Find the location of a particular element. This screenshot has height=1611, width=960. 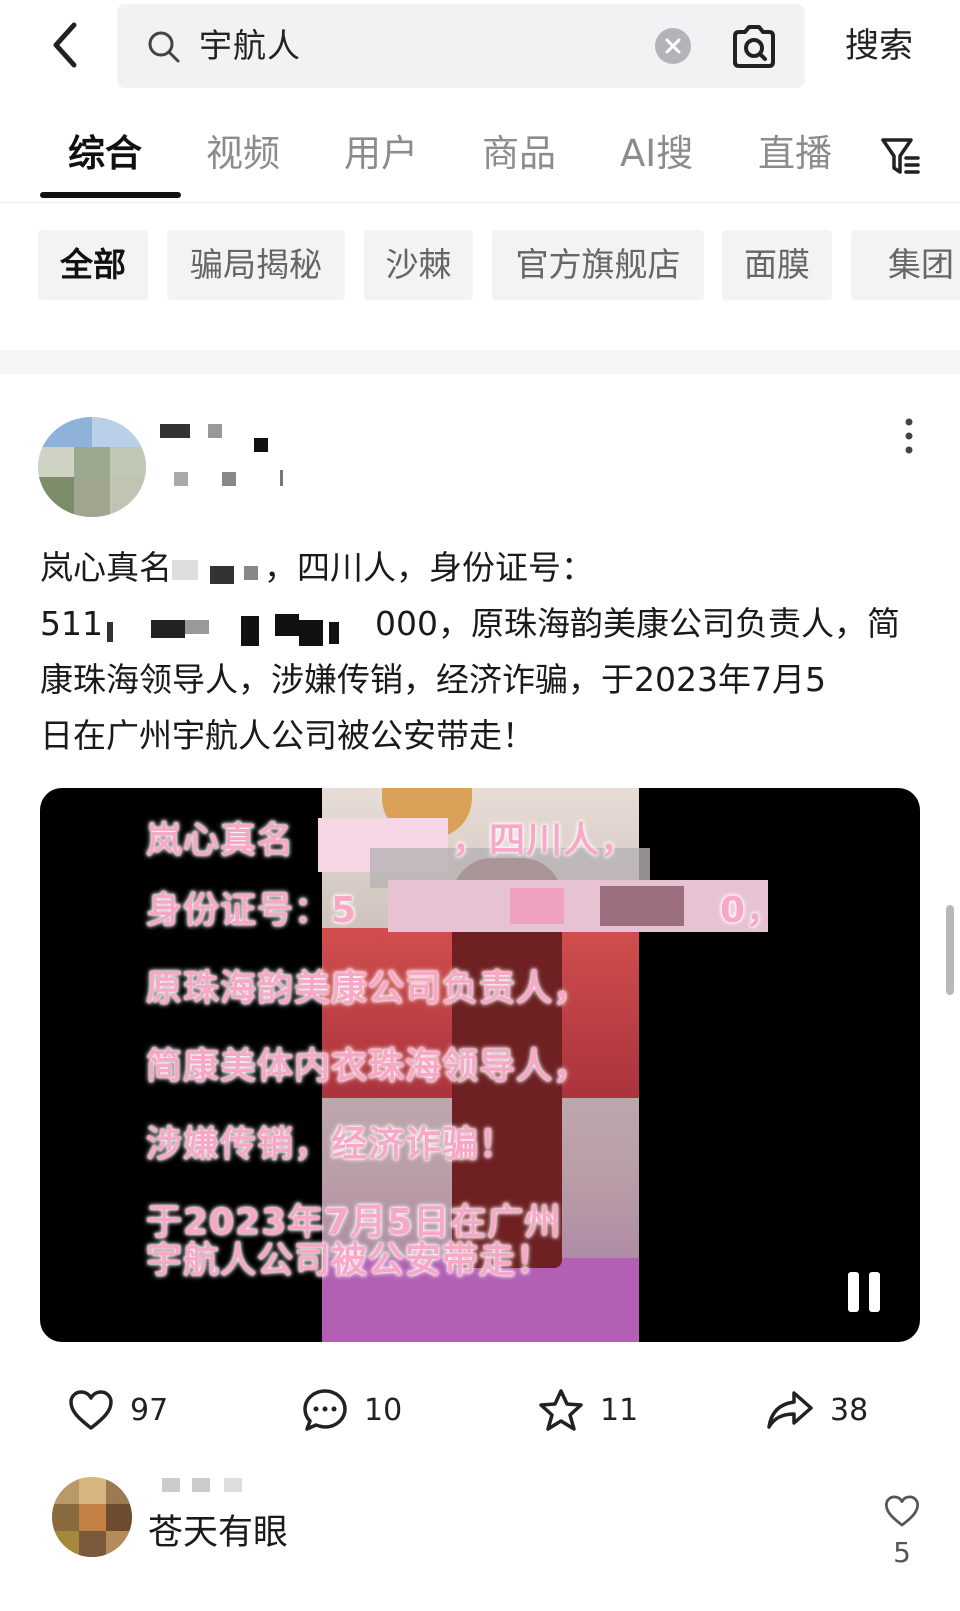

commenter-name-redacted is located at coordinates (213, 1486).